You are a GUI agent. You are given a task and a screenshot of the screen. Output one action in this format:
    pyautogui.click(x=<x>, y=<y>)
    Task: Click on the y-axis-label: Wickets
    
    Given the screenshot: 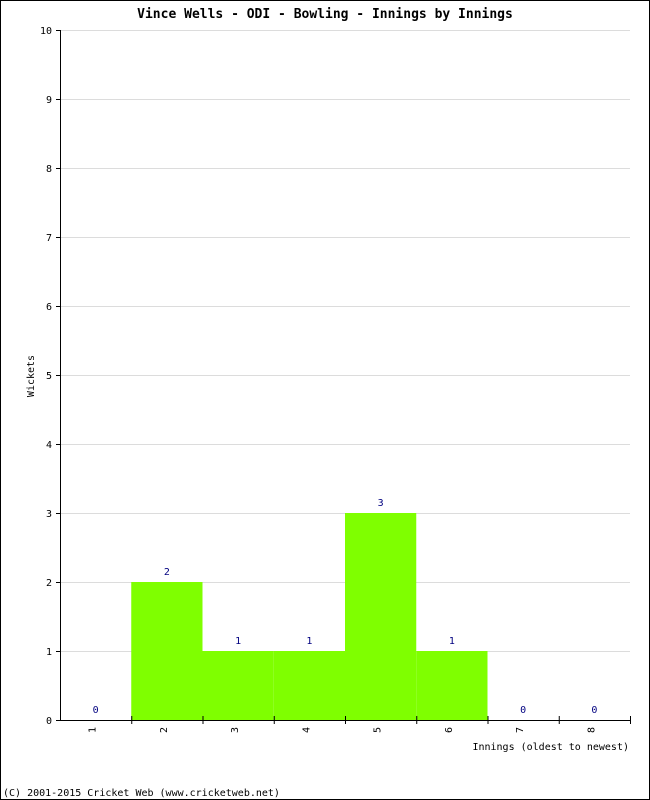 What is the action you would take?
    pyautogui.click(x=31, y=376)
    